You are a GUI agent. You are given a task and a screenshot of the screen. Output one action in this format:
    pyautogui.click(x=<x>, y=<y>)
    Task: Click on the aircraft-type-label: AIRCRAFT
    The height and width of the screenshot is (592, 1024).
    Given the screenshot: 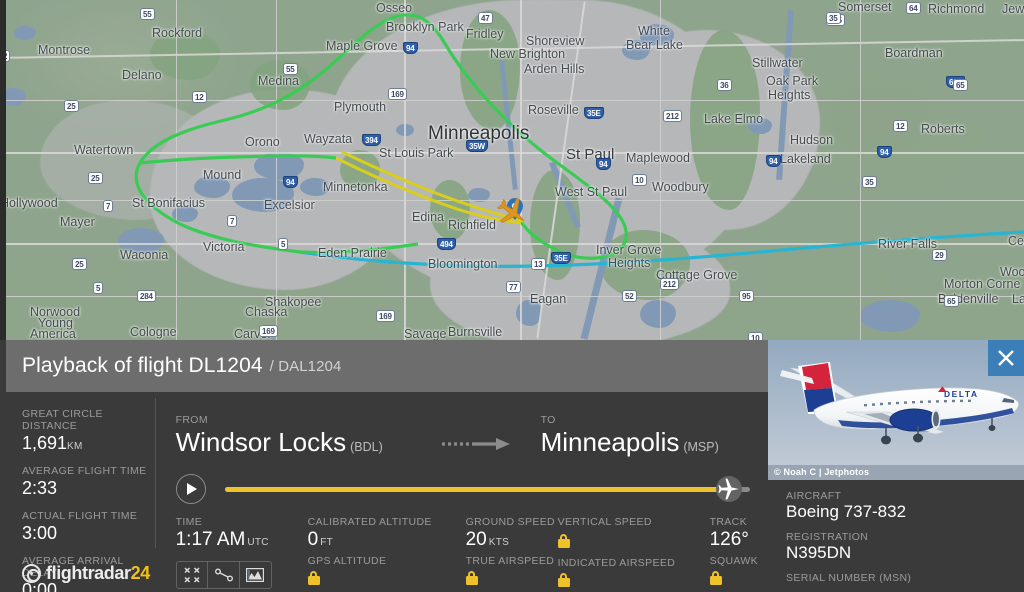 What is the action you would take?
    pyautogui.click(x=814, y=496)
    